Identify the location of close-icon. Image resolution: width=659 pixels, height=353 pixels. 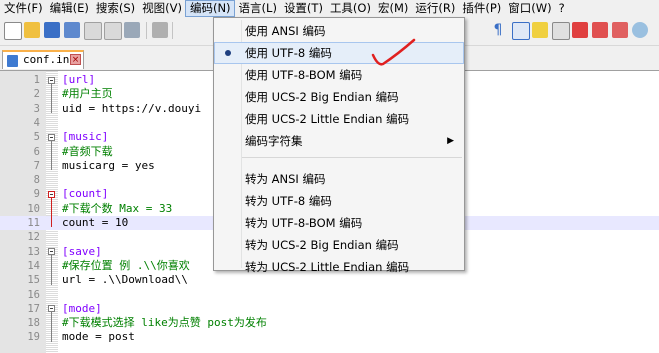
(93, 31).